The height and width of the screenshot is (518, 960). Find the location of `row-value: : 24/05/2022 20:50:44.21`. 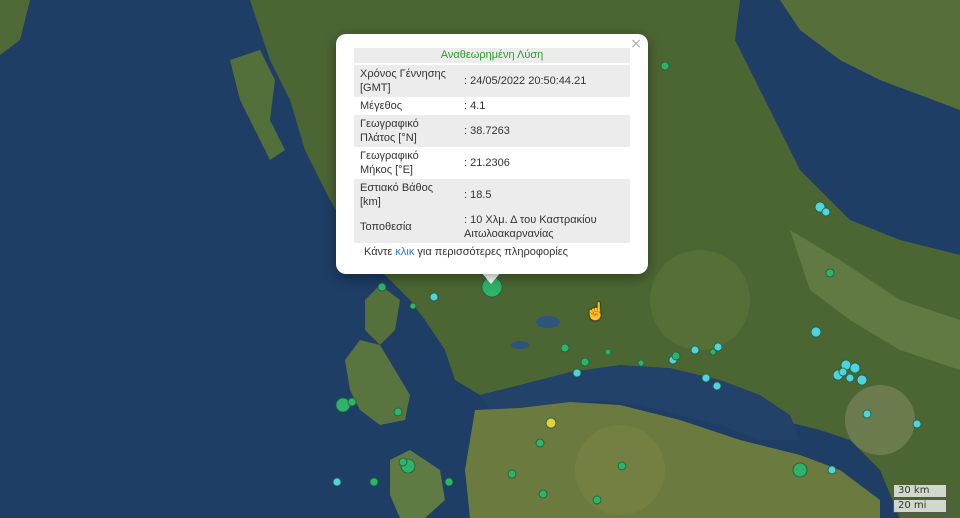

row-value: : 24/05/2022 20:50:44.21 is located at coordinates (544, 81).